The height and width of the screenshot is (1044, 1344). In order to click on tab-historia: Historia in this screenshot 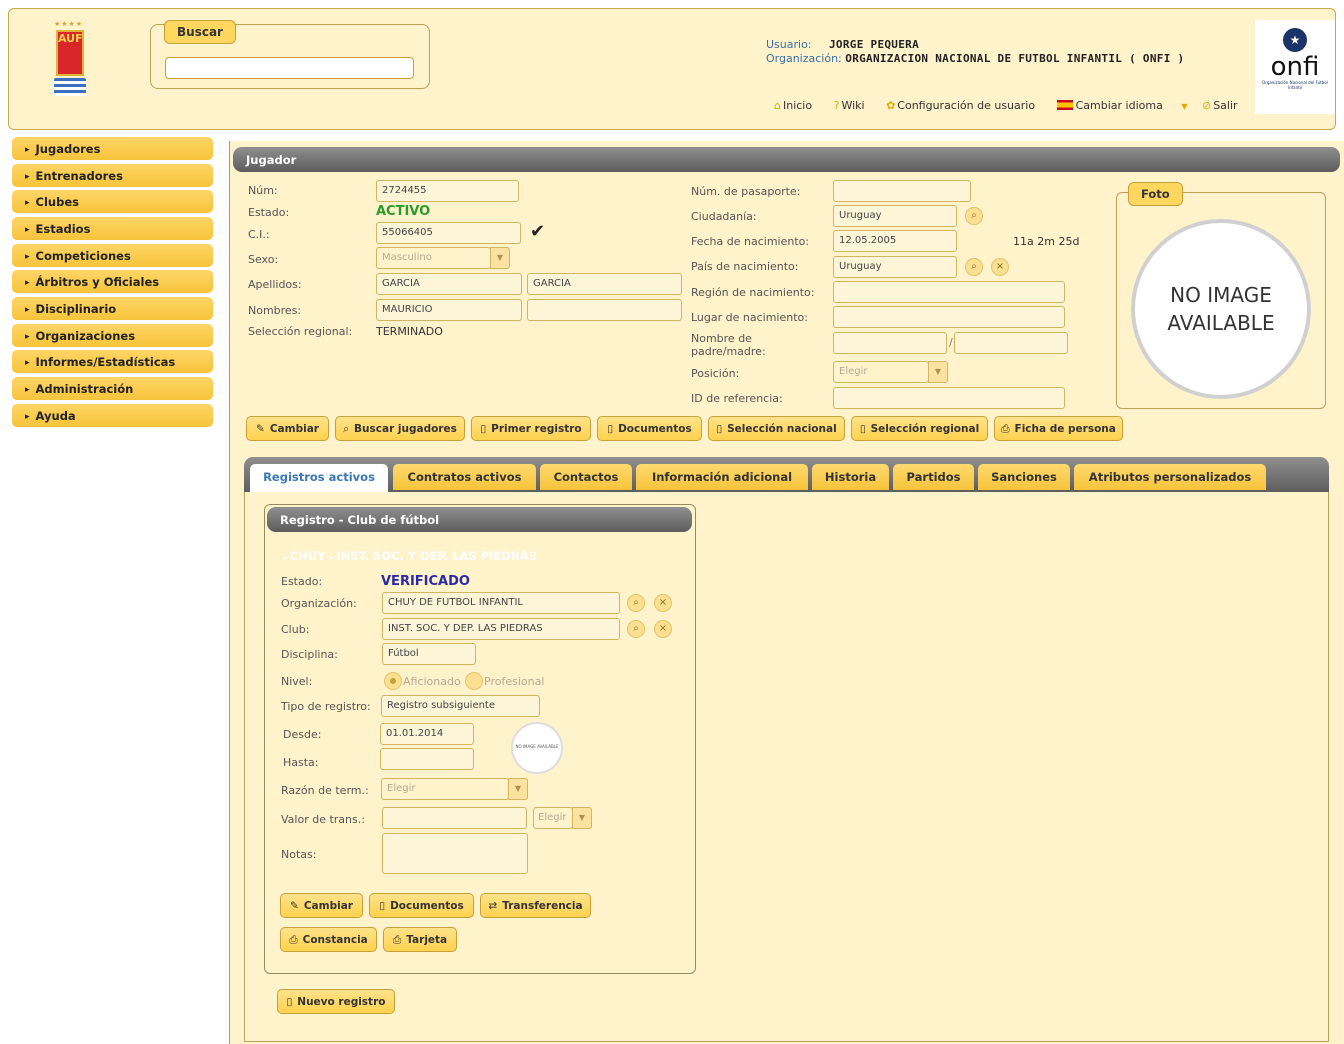, I will do `click(850, 477)`.